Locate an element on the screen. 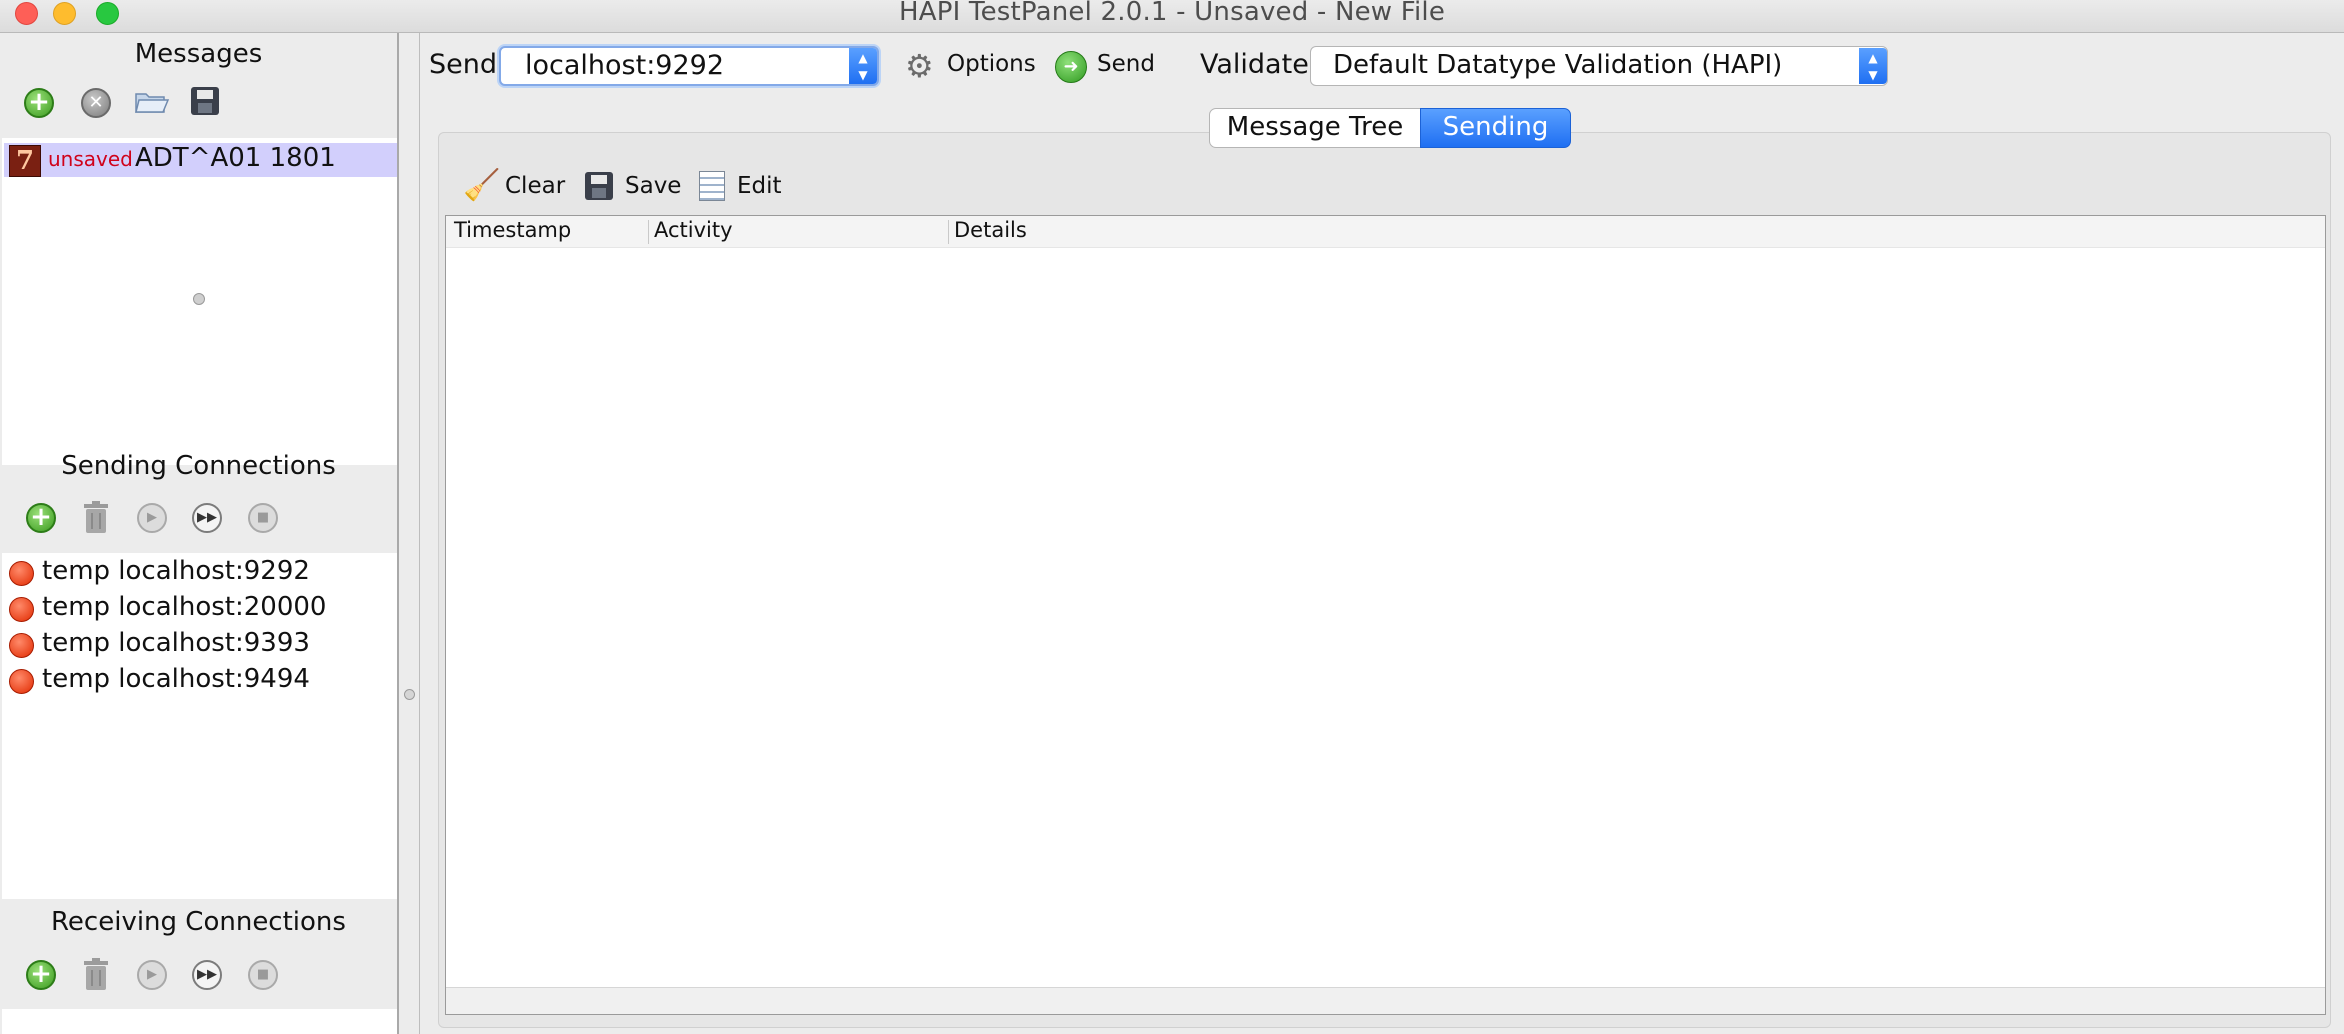 This screenshot has width=2344, height=1034. validation-value: Default Datatype Validation (HAPI) is located at coordinates (1558, 65).